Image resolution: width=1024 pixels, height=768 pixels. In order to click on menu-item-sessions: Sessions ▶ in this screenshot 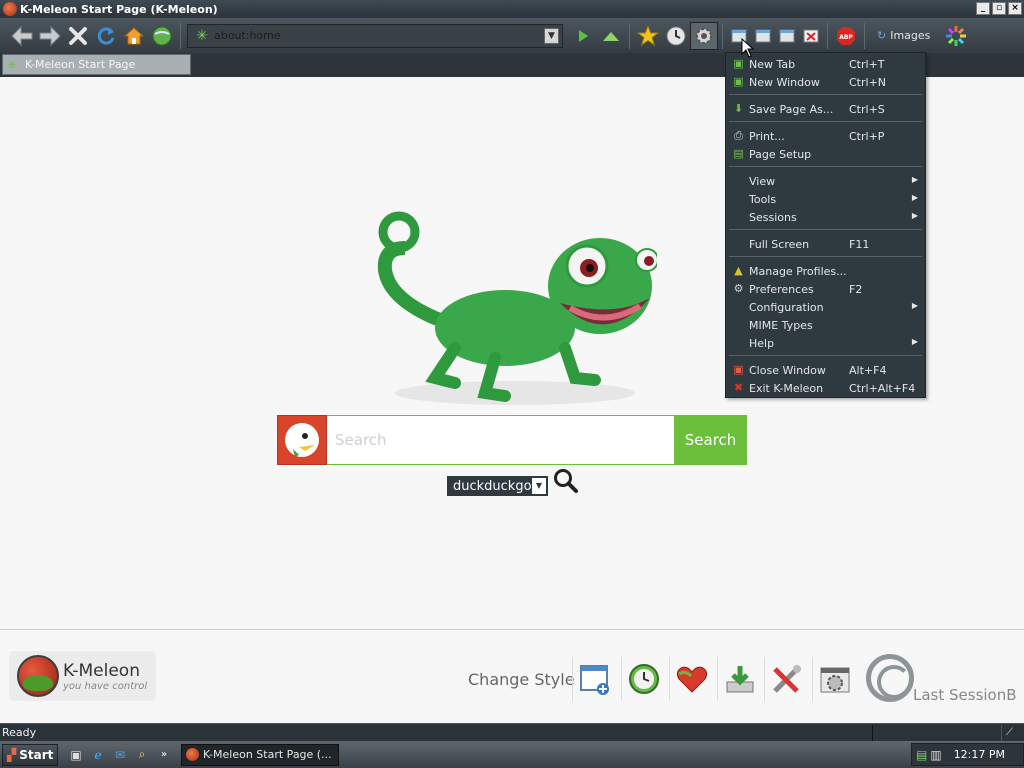, I will do `click(825, 217)`.